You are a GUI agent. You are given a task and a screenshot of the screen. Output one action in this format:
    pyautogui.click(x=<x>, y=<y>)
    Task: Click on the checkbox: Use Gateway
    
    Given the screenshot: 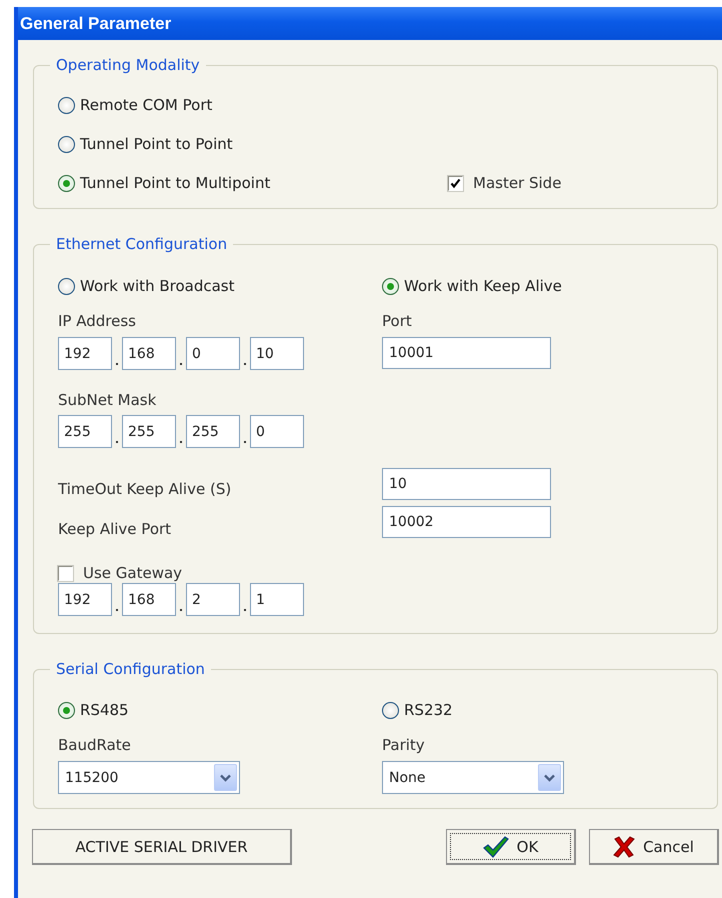 What is the action you would take?
    pyautogui.click(x=120, y=573)
    